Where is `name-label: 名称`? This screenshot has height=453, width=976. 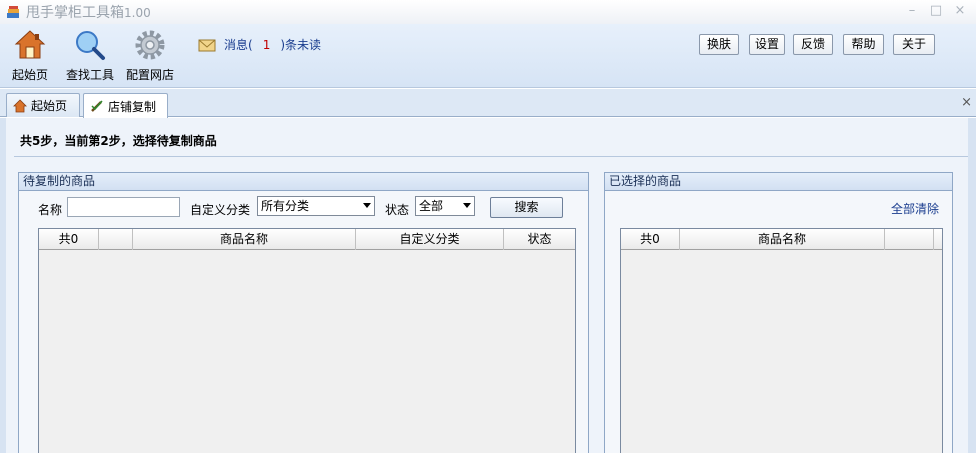 name-label: 名称 is located at coordinates (50, 210).